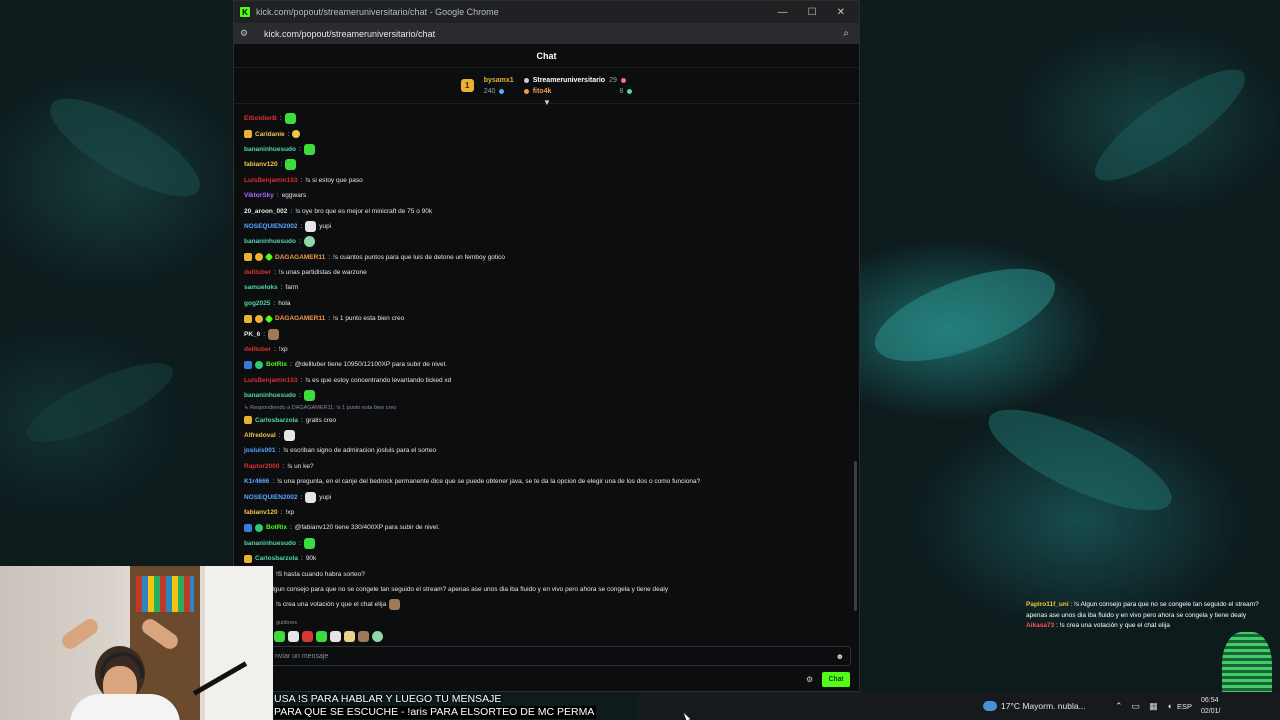 The height and width of the screenshot is (720, 1280). Describe the element at coordinates (1136, 706) in the screenshot. I see `display-icon: ▭` at that location.